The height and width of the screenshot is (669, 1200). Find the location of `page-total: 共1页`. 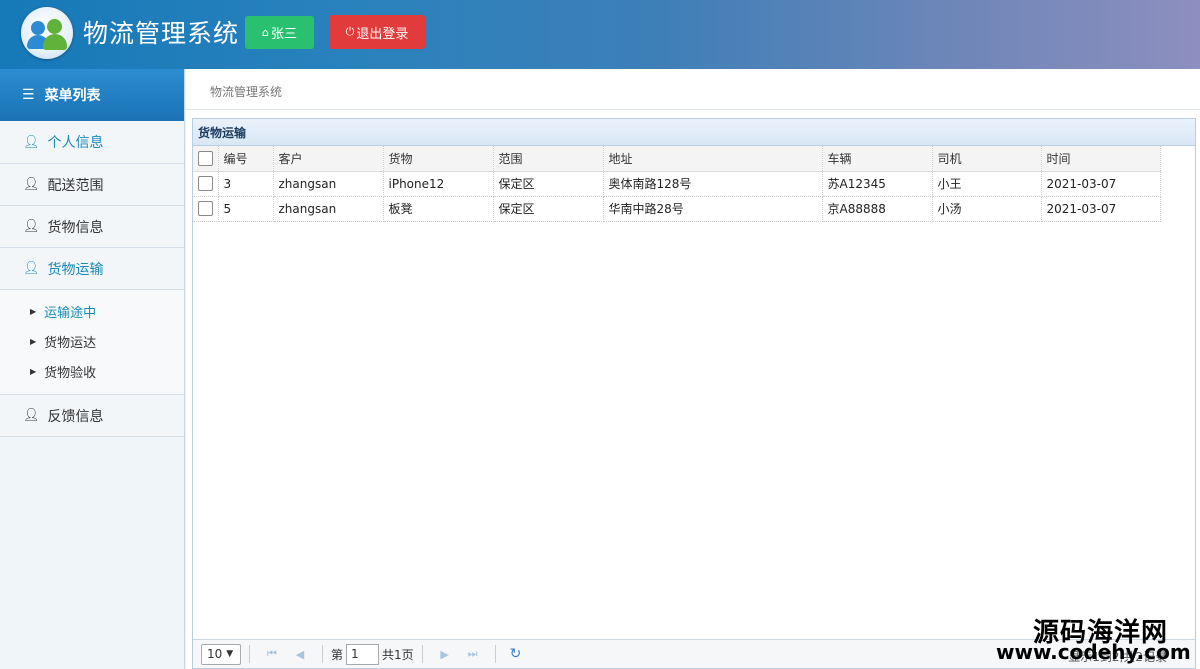

page-total: 共1页 is located at coordinates (398, 654).